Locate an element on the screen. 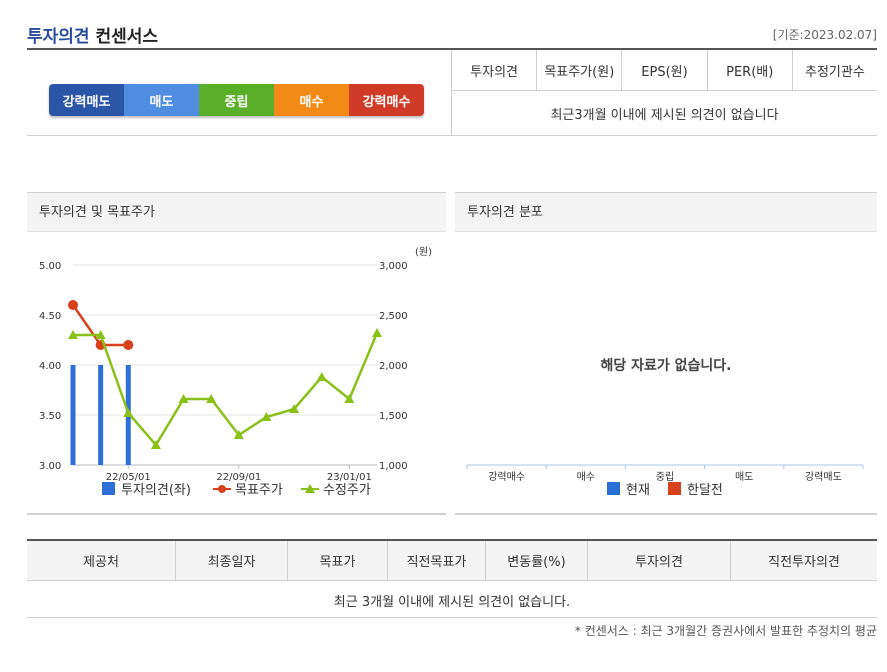  distribution-category-label: 중립 is located at coordinates (665, 476).